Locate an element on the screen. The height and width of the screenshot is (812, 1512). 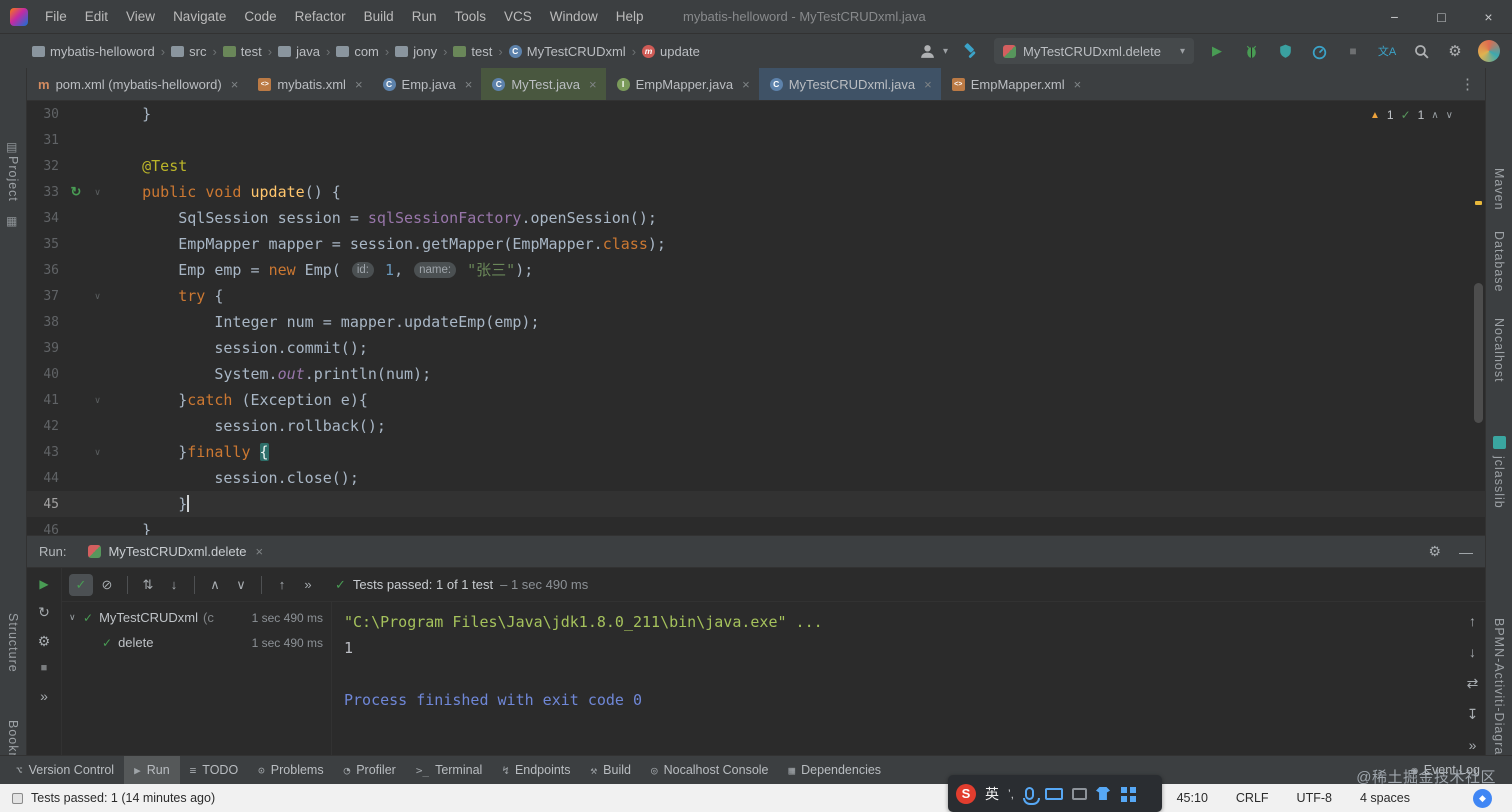
more-icon: » is located at coordinates (308, 585).